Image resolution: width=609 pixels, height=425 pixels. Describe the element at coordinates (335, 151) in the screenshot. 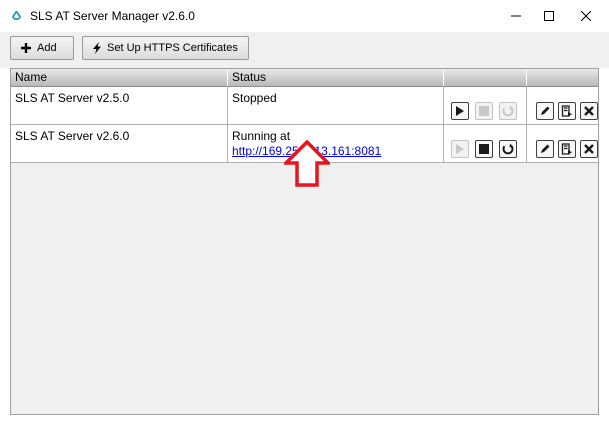

I see `server-url-link: http://169.254.113.161:8081` at that location.